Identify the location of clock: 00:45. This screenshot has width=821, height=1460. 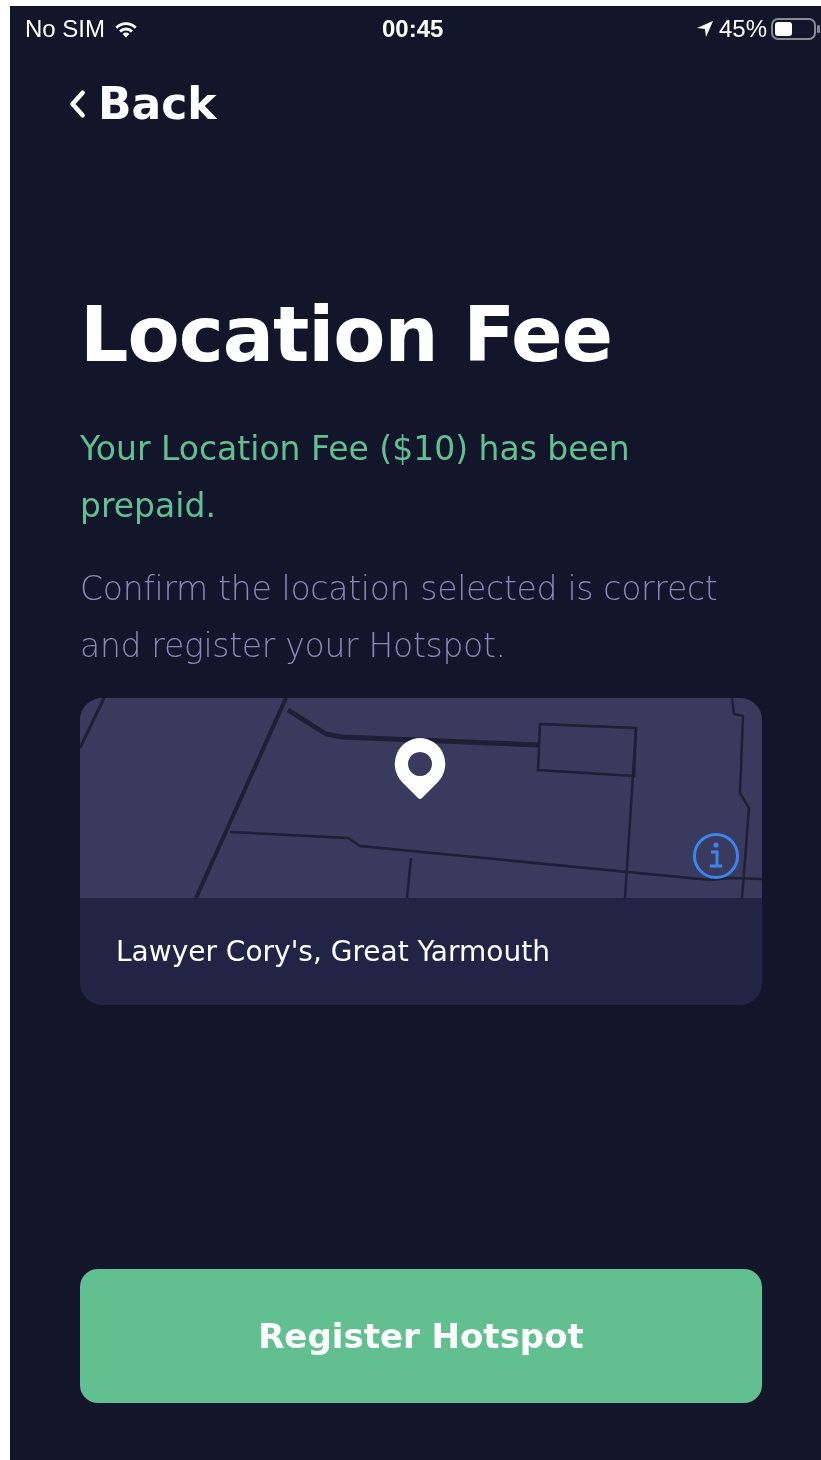
(413, 29).